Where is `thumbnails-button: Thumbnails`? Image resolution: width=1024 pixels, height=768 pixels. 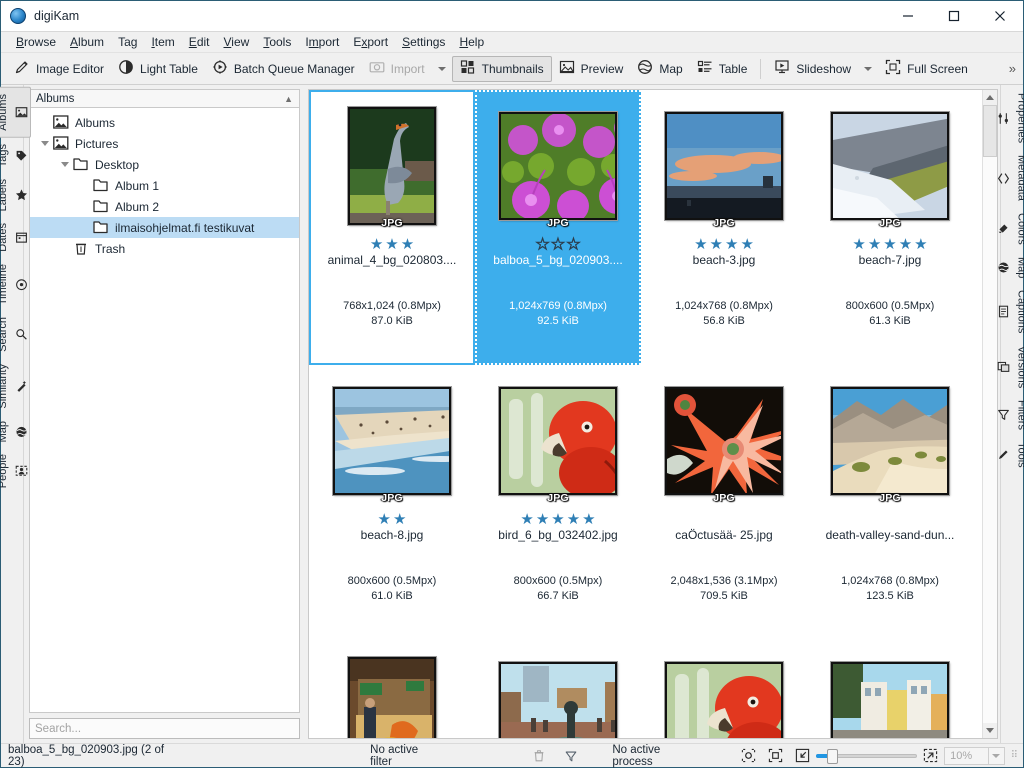
thumbnails-button: Thumbnails is located at coordinates (501, 68).